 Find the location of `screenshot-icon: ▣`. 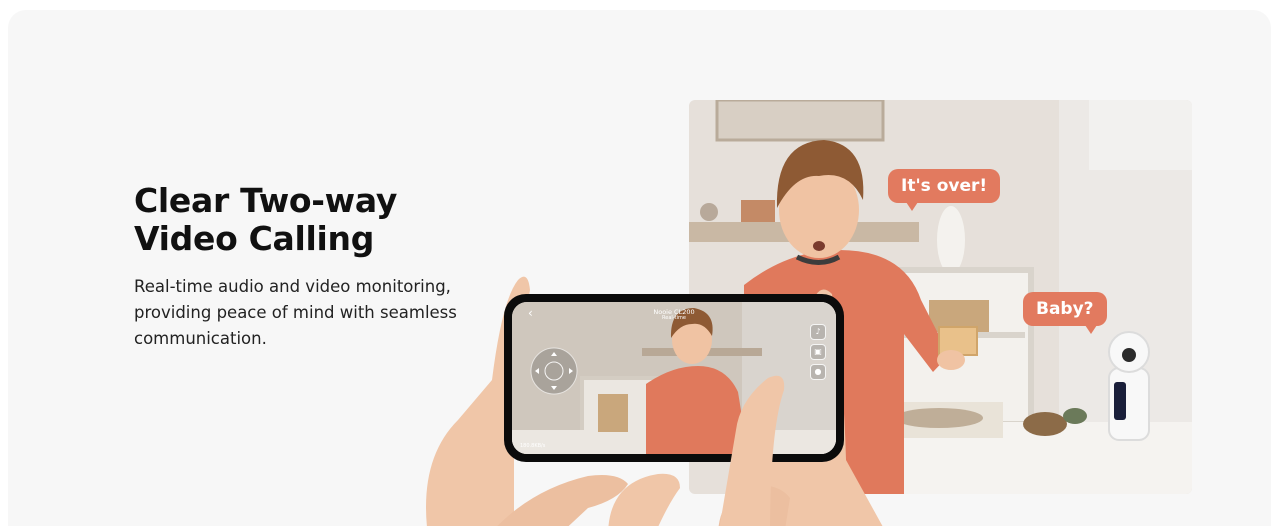

screenshot-icon: ▣ is located at coordinates (818, 352).